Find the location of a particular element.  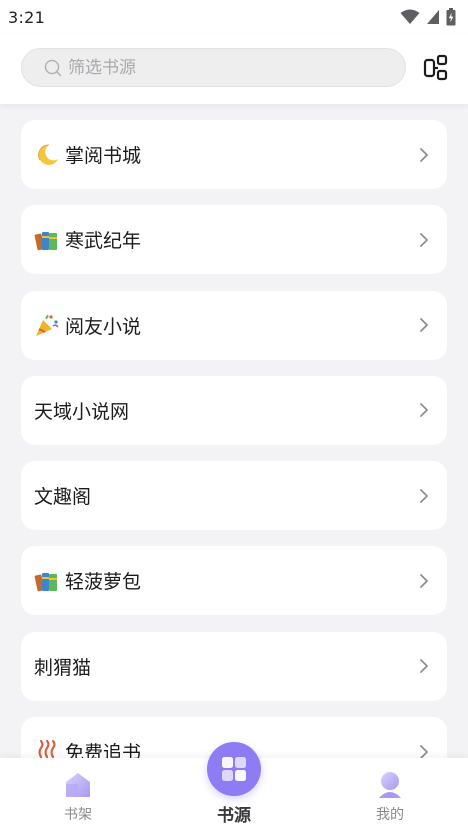

source-label: 寒武纪年 is located at coordinates (103, 241).